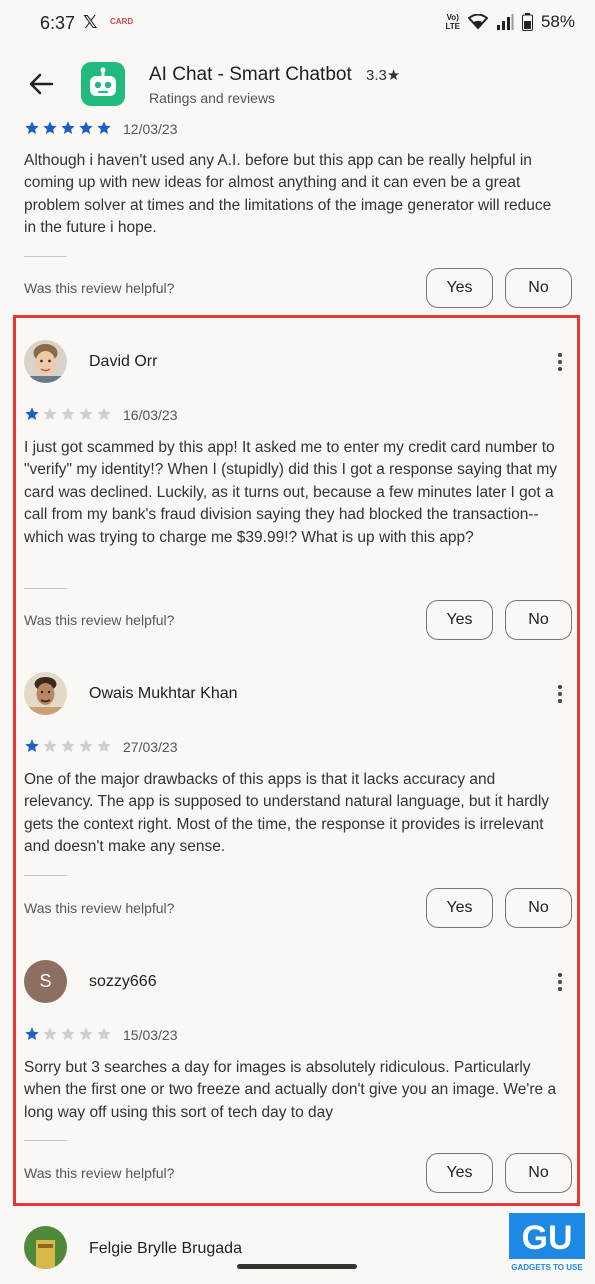  What do you see at coordinates (477, 22) in the screenshot?
I see `wifi-icon` at bounding box center [477, 22].